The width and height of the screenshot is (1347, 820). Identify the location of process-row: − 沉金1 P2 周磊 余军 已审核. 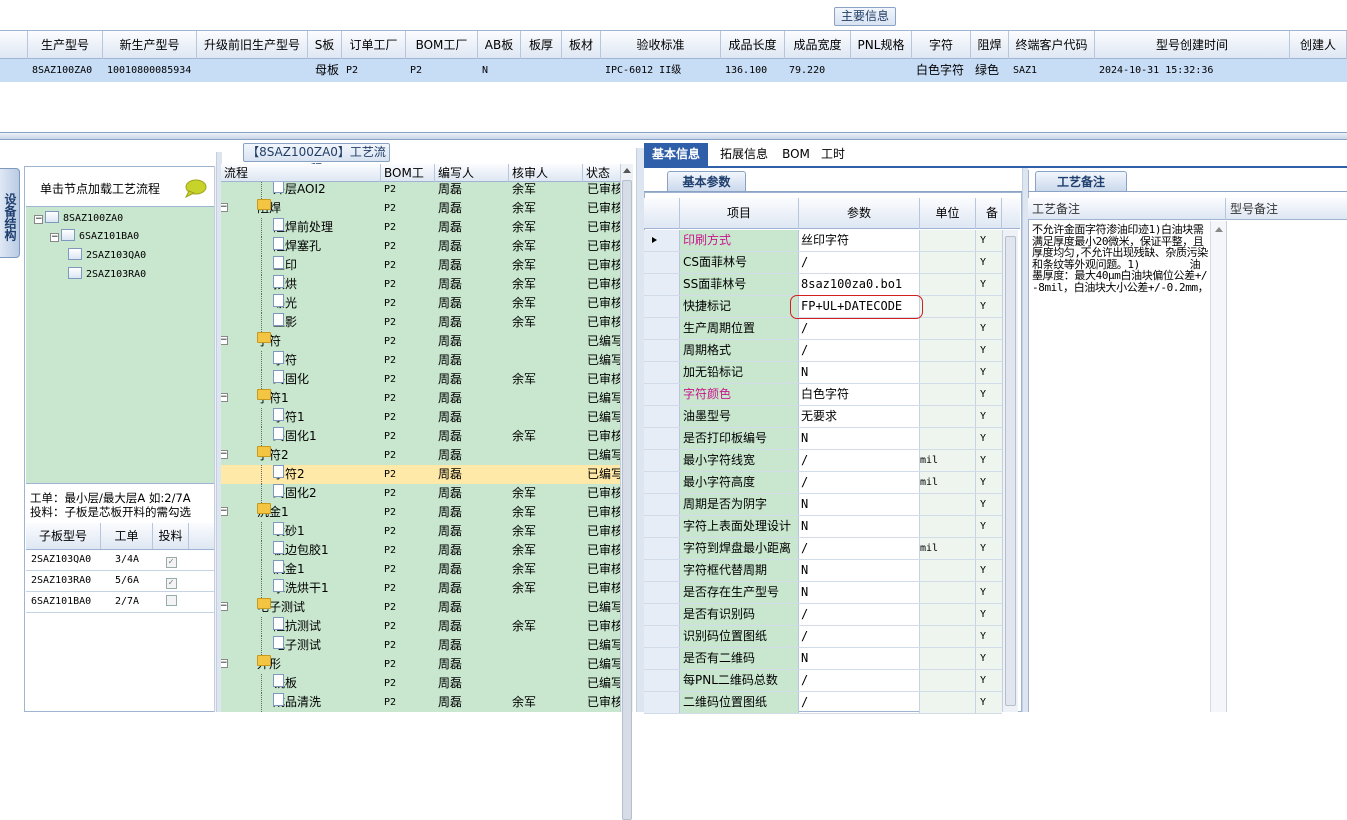
(420, 512).